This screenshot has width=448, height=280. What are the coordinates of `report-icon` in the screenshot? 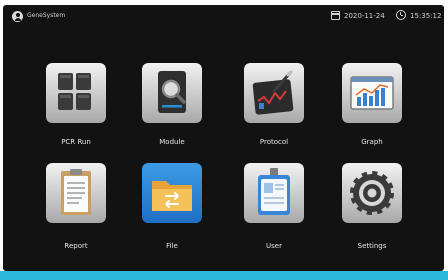 It's located at (76, 193).